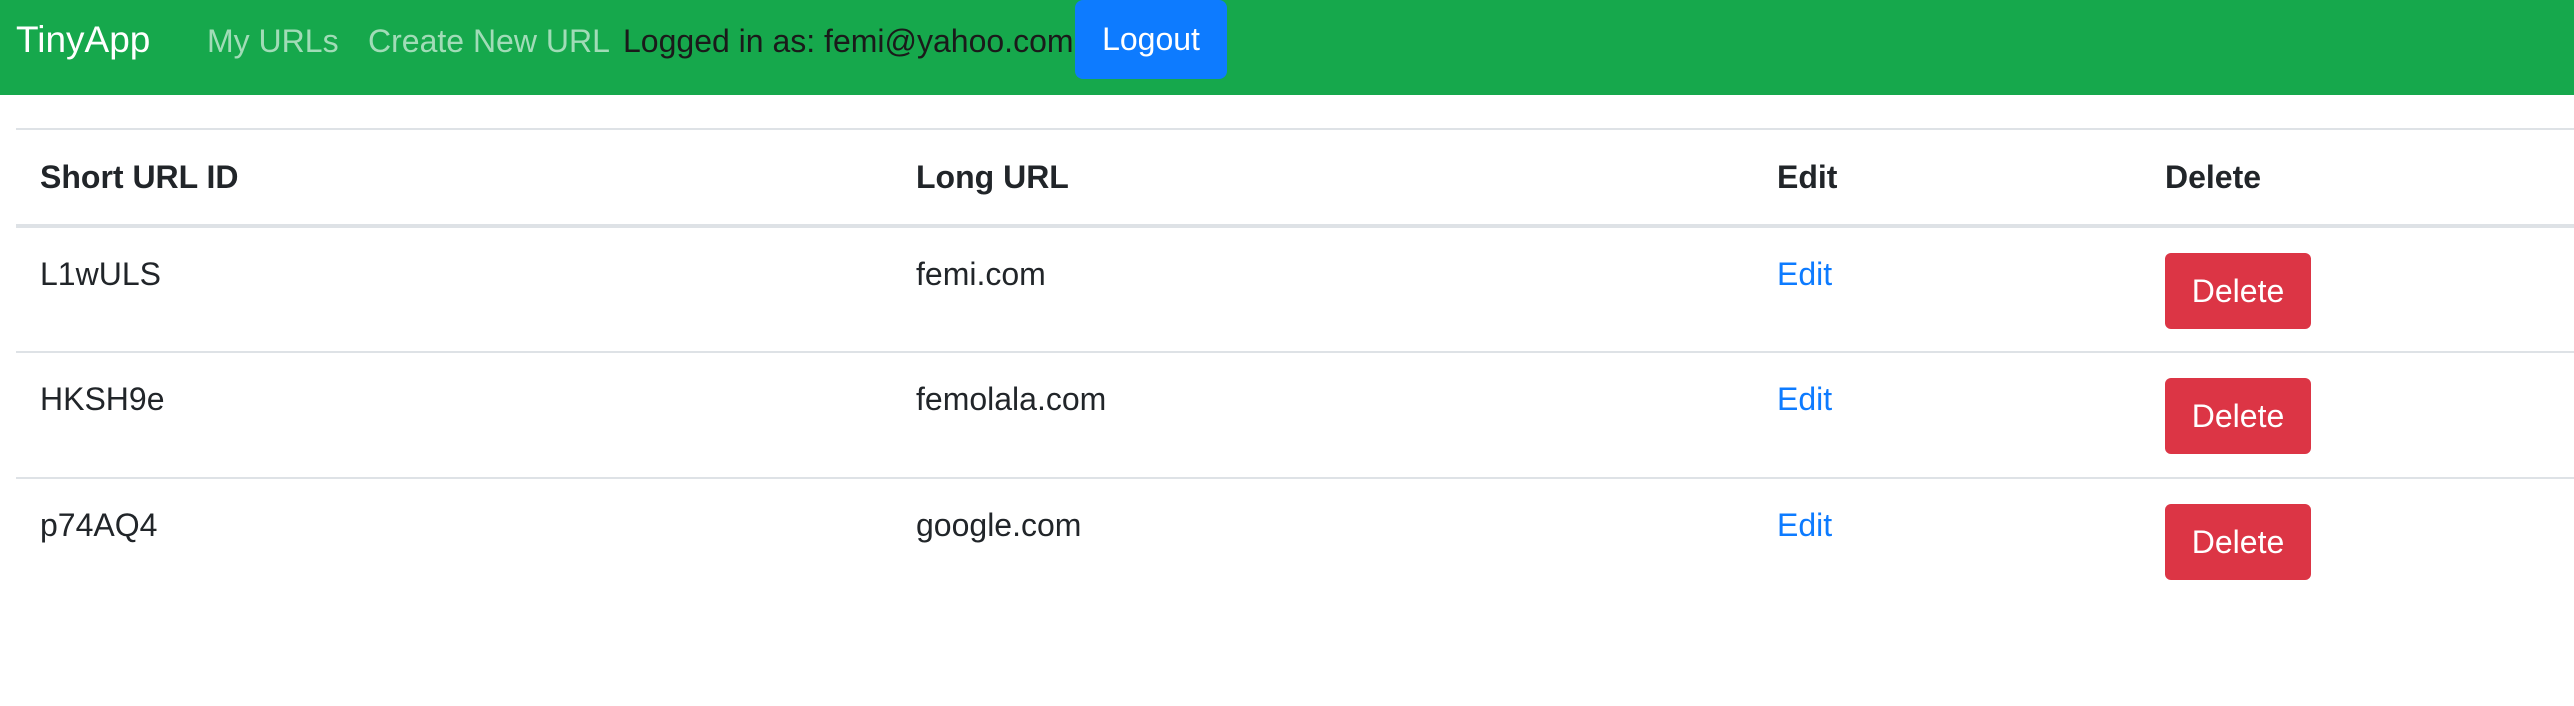  Describe the element at coordinates (139, 176) in the screenshot. I see `header-short-url-id: Short URL ID` at that location.